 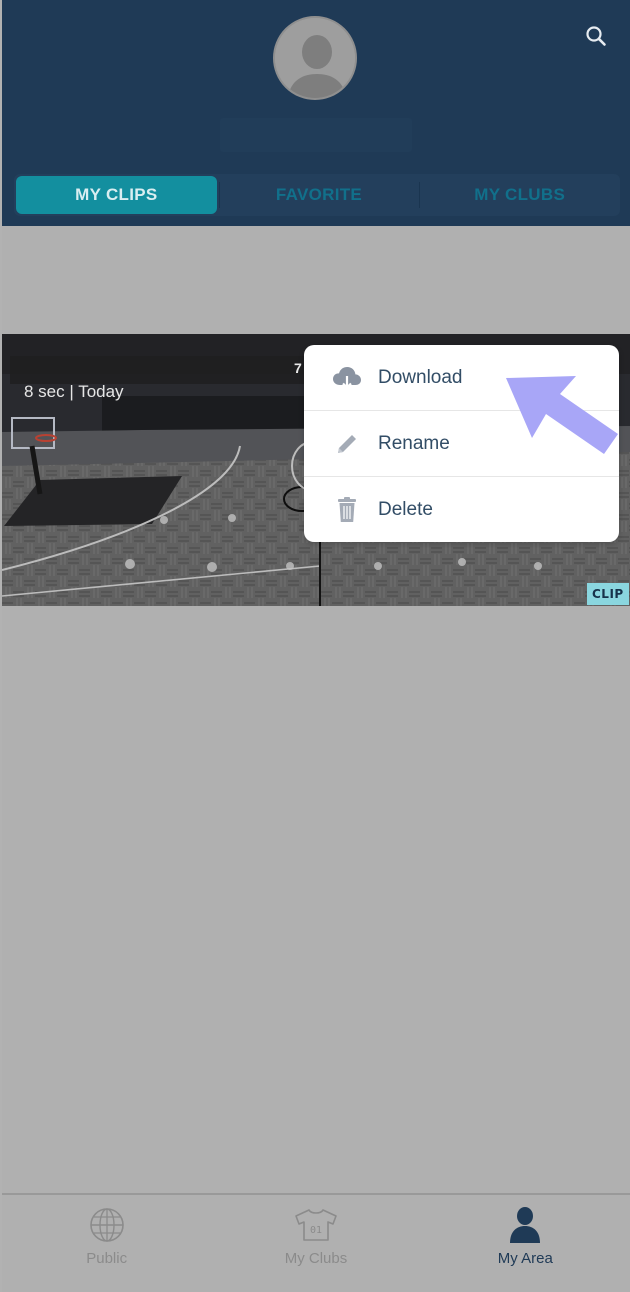 I want to click on tab-favorite: FAVORITE, so click(x=319, y=195).